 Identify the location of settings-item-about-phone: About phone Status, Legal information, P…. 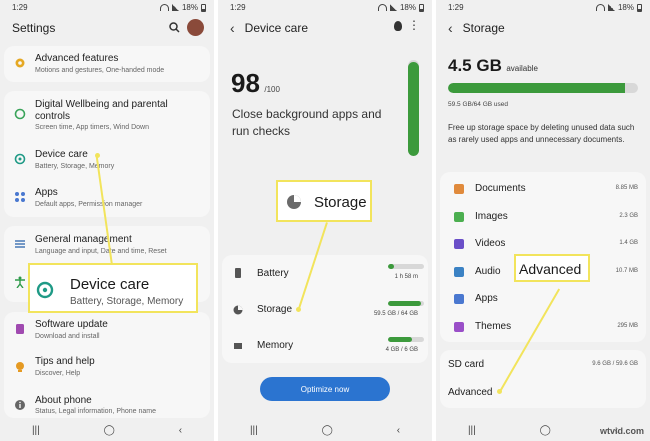
(107, 405).